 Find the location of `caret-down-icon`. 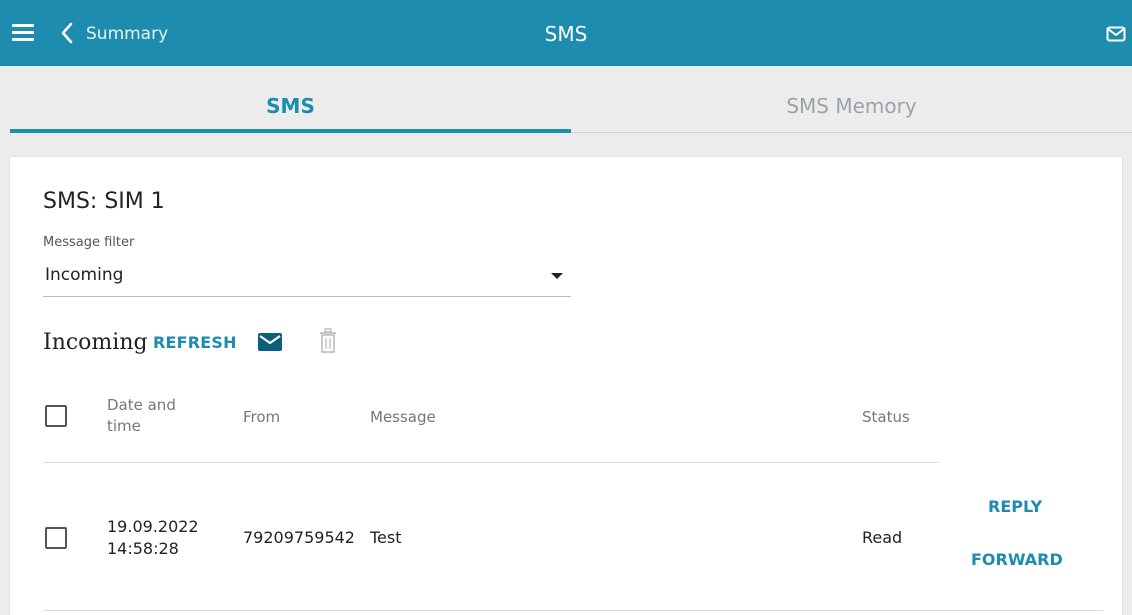

caret-down-icon is located at coordinates (557, 276).